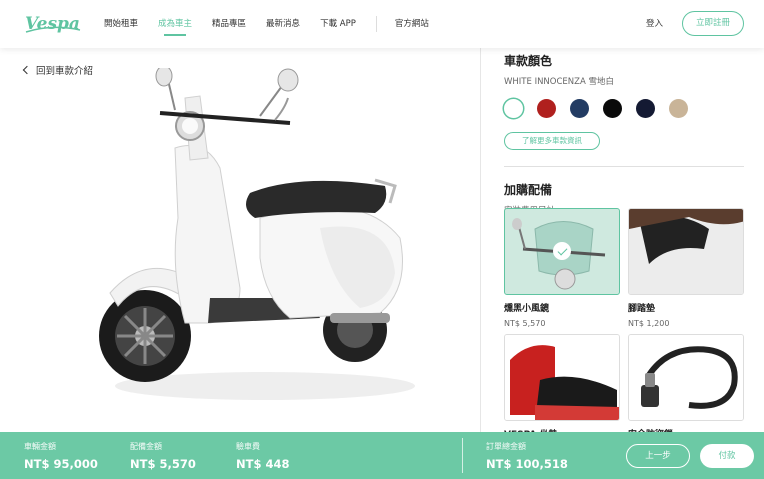  What do you see at coordinates (527, 309) in the screenshot?
I see `accessory-name: 燻黑小風鏡` at bounding box center [527, 309].